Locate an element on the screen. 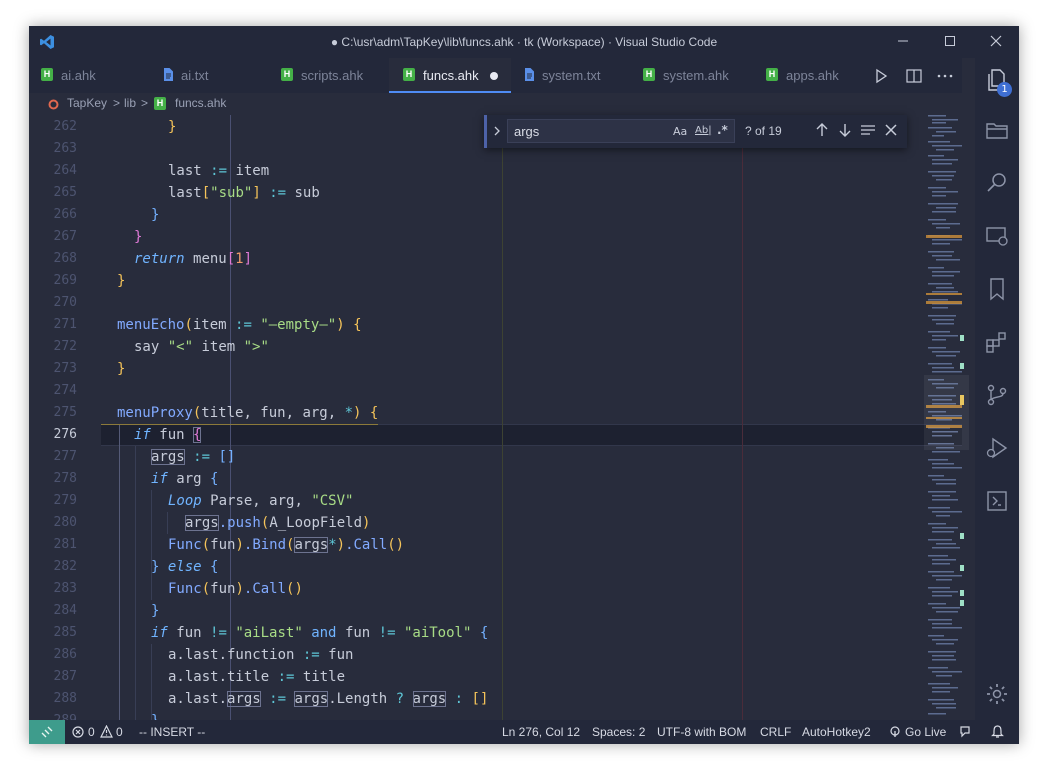  maximize-button is located at coordinates (950, 42).